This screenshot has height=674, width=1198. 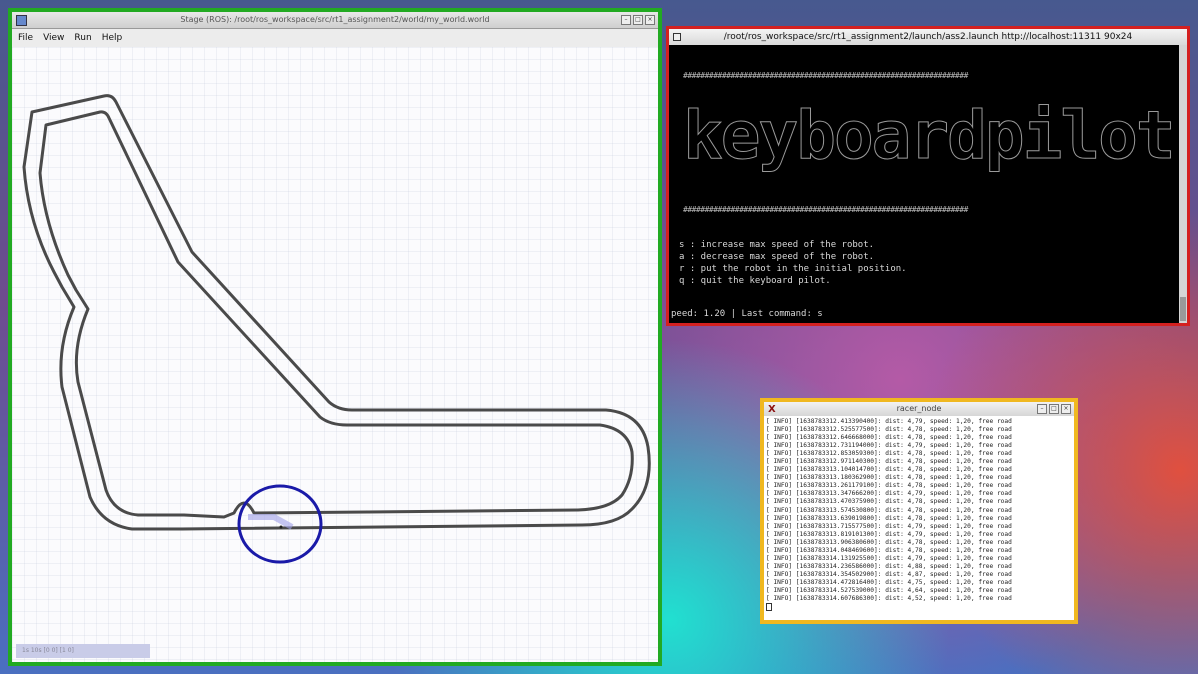 I want to click on x-logo-icon: X, so click(x=772, y=409).